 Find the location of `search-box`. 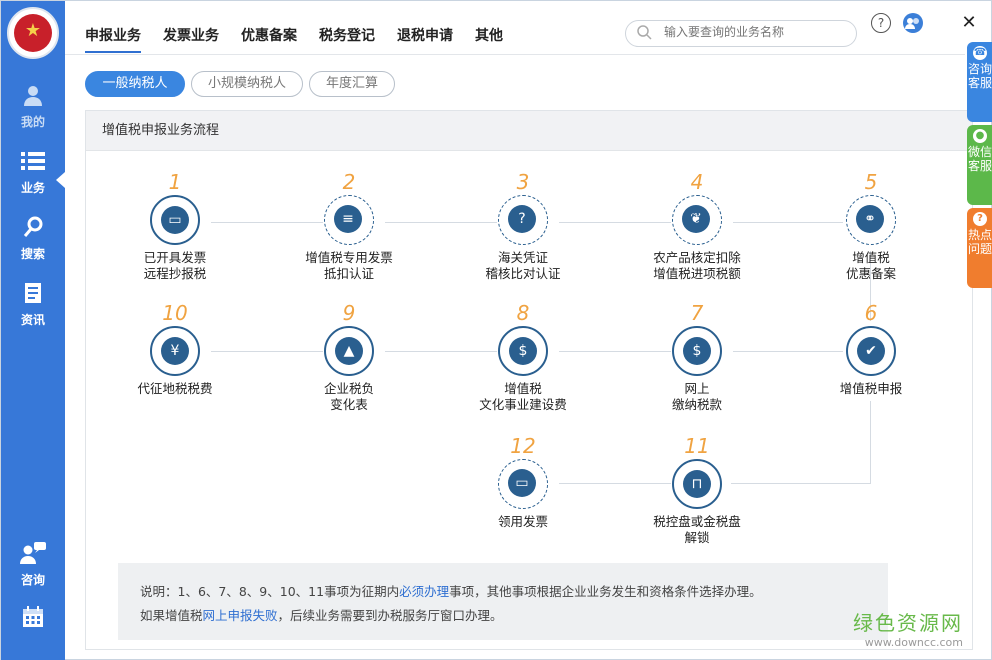

search-box is located at coordinates (741, 33).